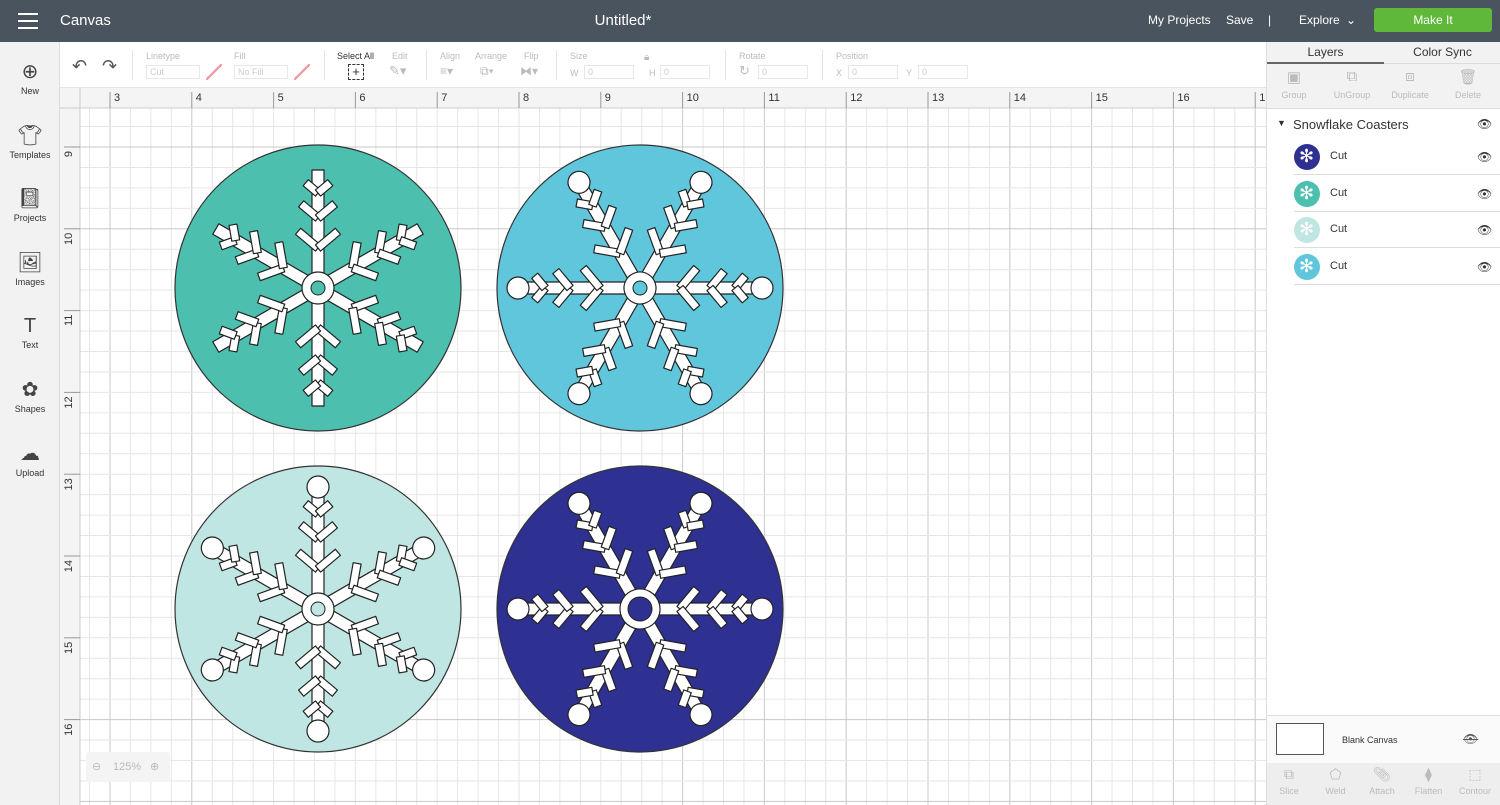 This screenshot has height=805, width=1500. What do you see at coordinates (69, 154) in the screenshot?
I see `ruler-tick-label: 9` at bounding box center [69, 154].